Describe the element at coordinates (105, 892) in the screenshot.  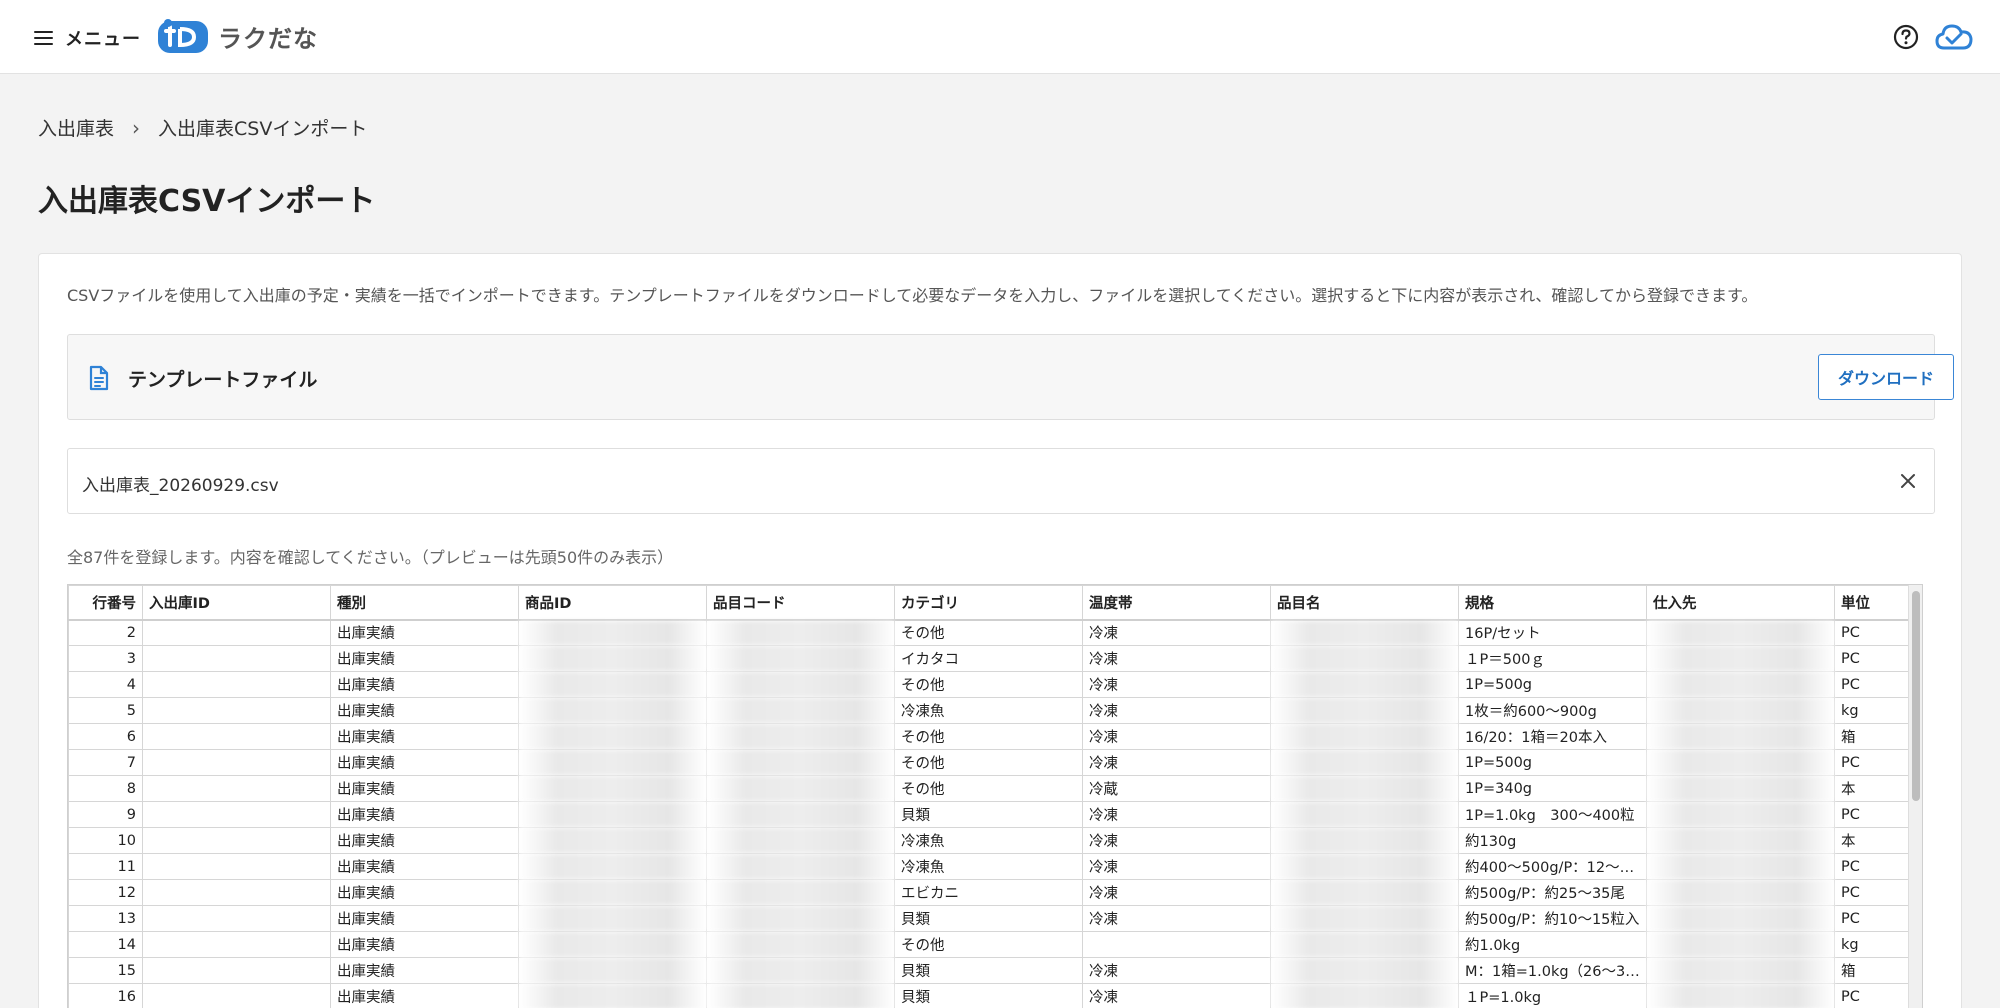
I see `table-cell: 12` at that location.